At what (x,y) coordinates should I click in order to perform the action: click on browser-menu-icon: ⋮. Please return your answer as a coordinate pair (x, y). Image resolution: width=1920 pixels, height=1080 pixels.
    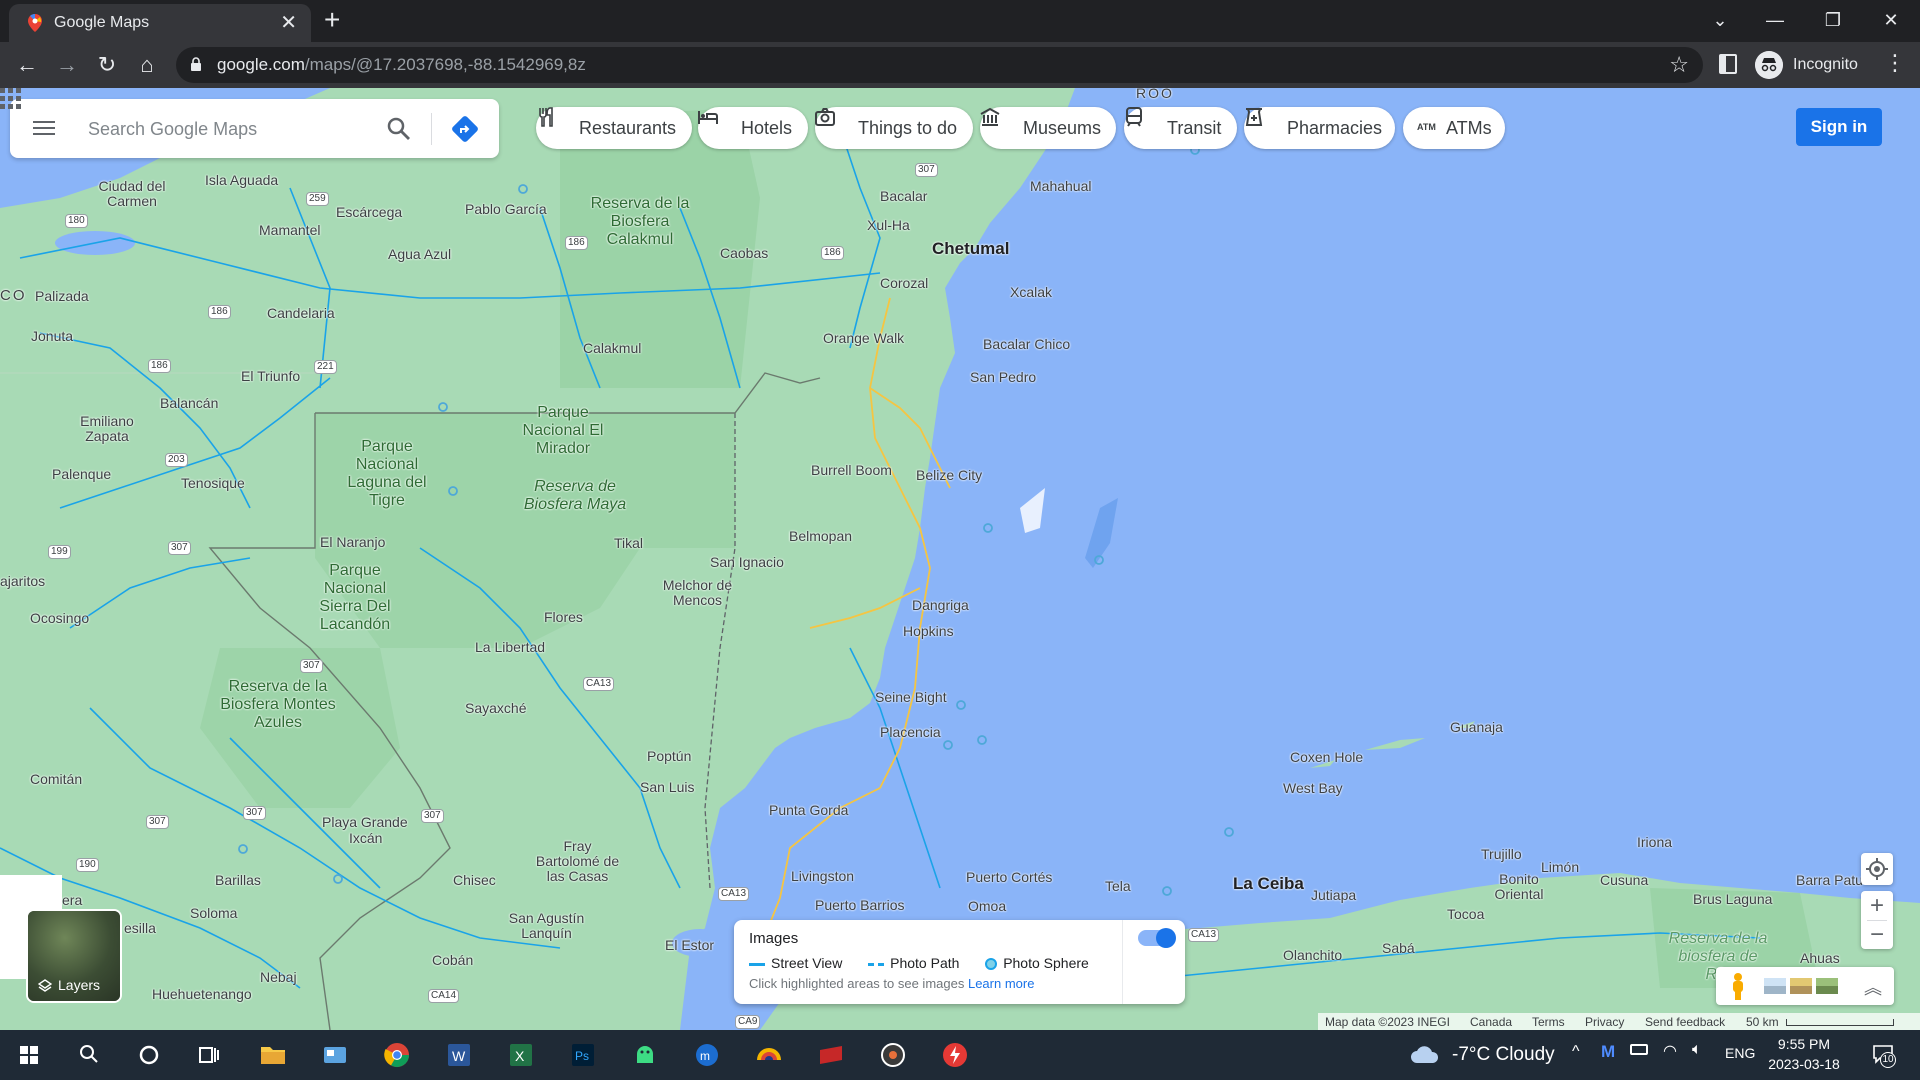
    Looking at the image, I should click on (1895, 63).